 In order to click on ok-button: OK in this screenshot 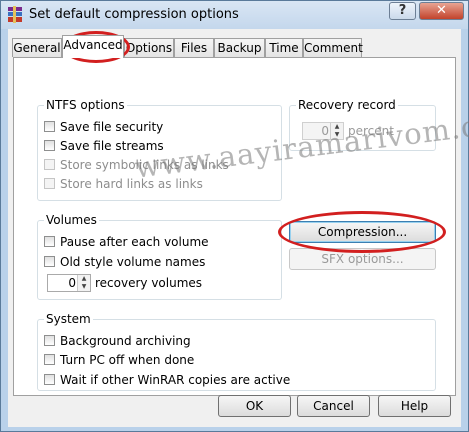, I will do `click(254, 406)`.